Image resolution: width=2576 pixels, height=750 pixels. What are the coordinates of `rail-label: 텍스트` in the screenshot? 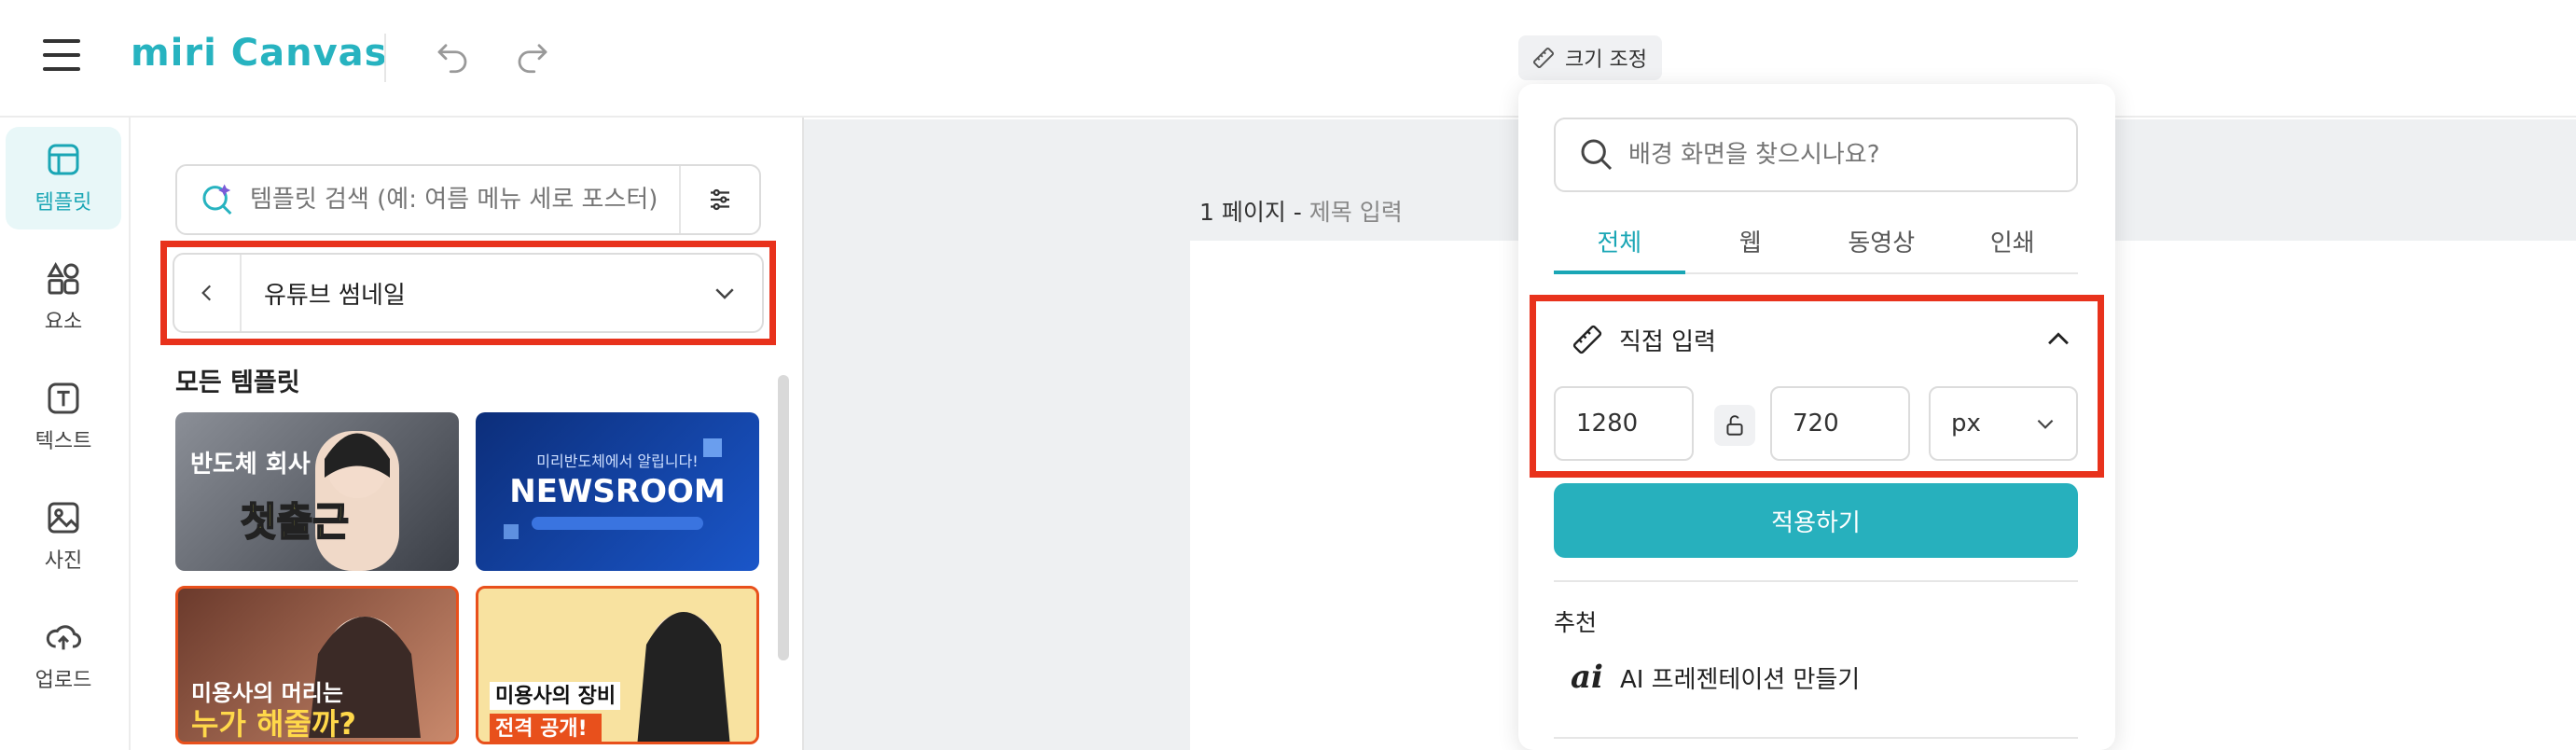 It's located at (63, 441).